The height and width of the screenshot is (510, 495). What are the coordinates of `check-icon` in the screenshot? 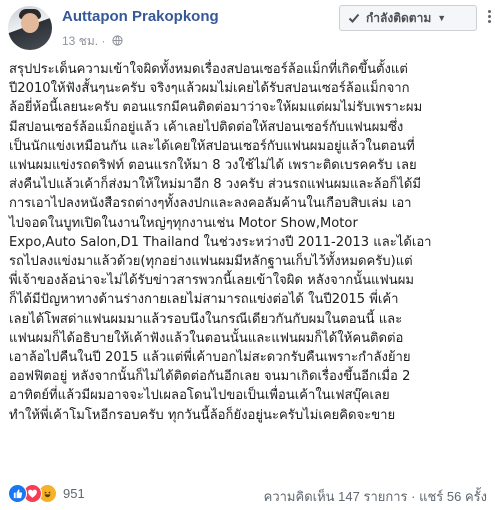 It's located at (354, 18).